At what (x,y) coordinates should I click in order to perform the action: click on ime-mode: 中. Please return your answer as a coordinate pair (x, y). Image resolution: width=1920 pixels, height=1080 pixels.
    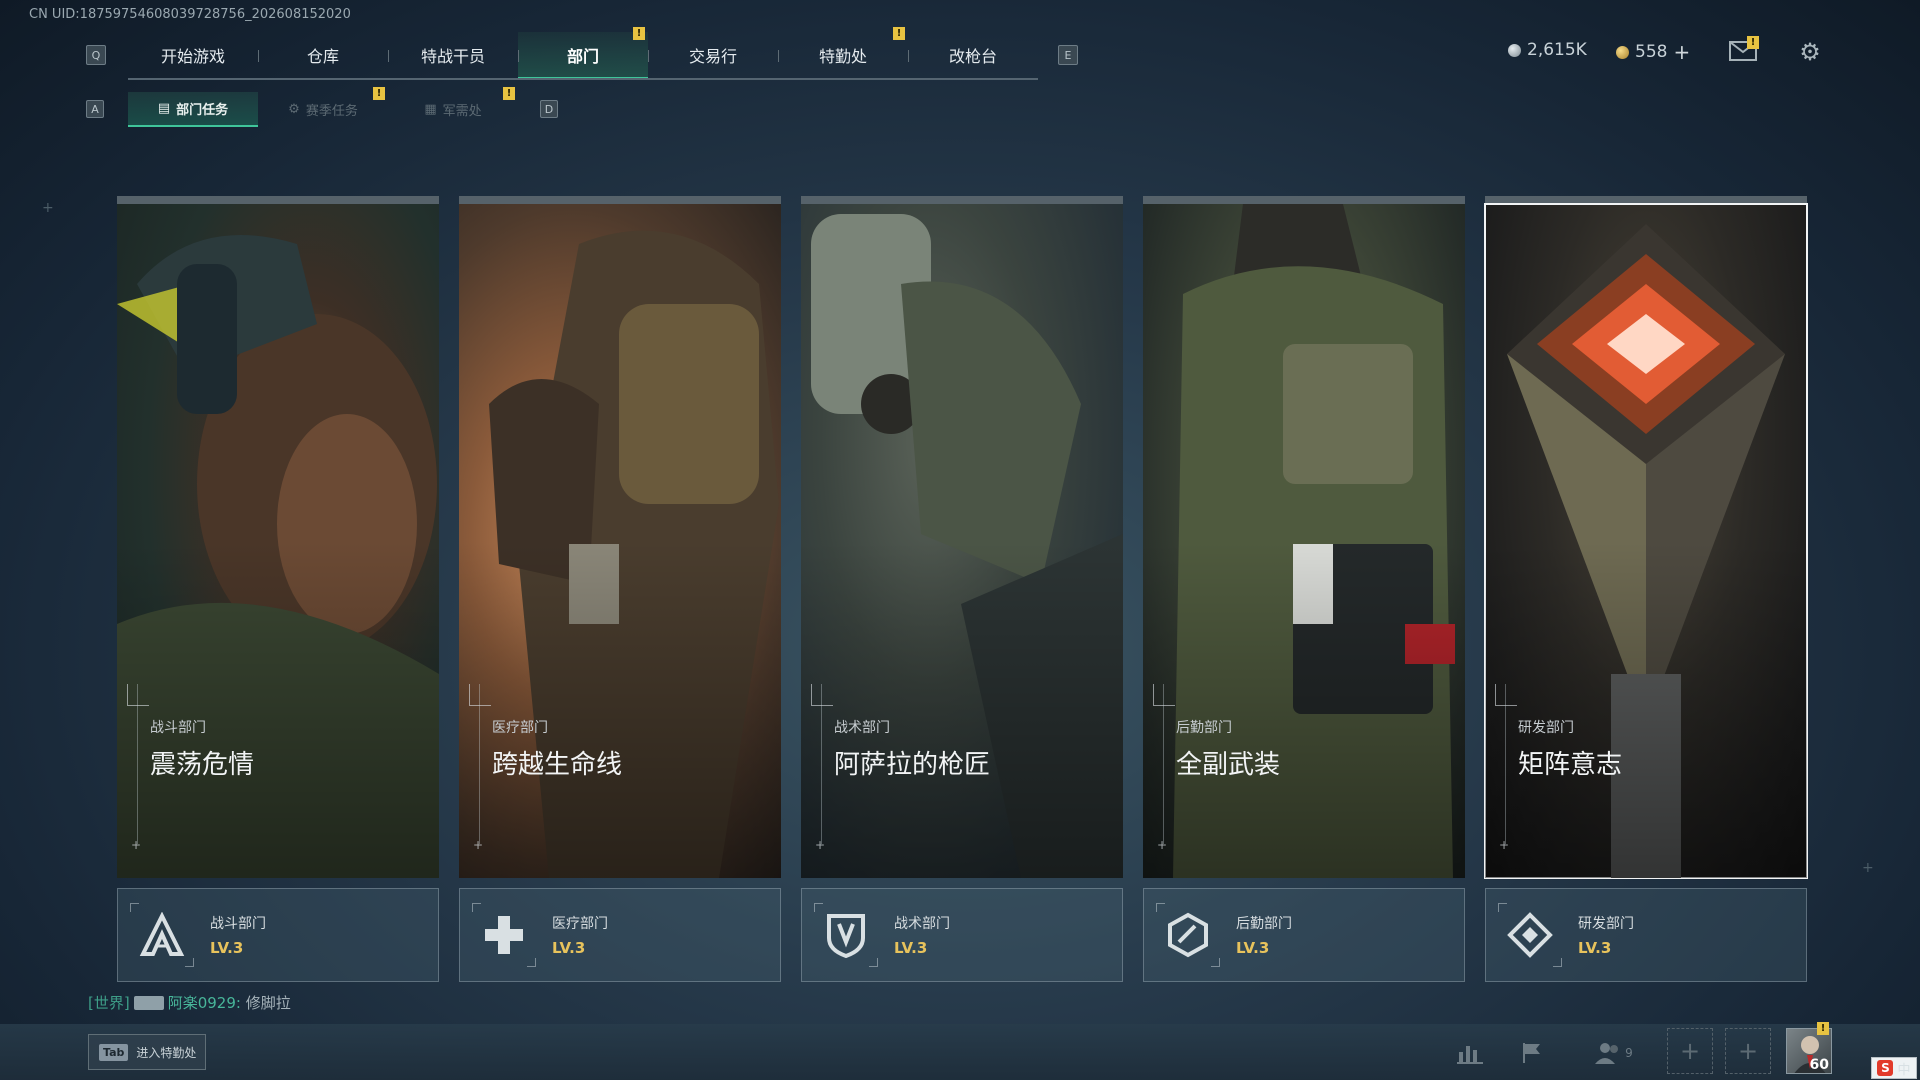
    Looking at the image, I should click on (1904, 1070).